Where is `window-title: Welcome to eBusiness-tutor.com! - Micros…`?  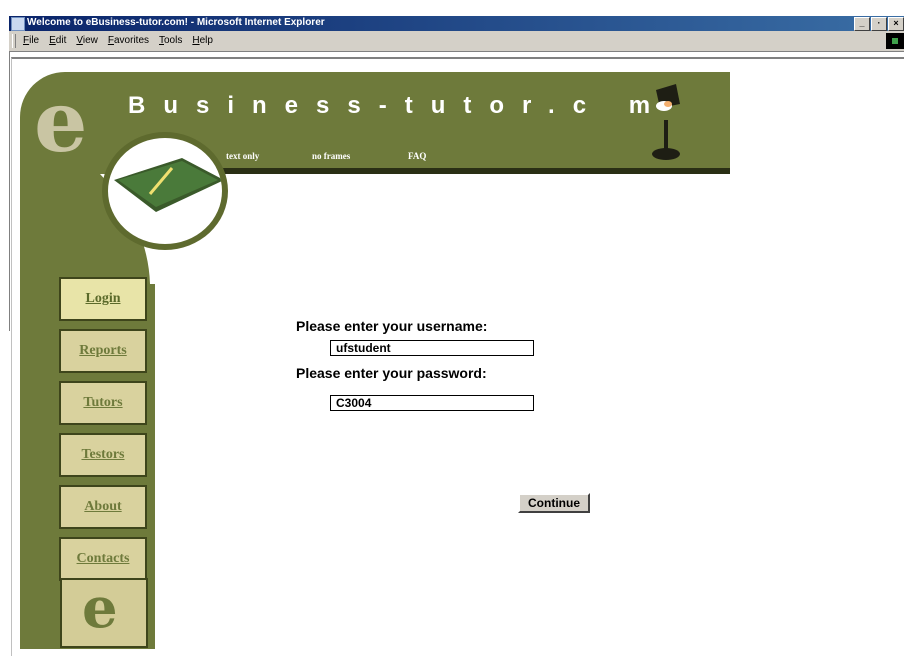 window-title: Welcome to eBusiness-tutor.com! - Micros… is located at coordinates (176, 22).